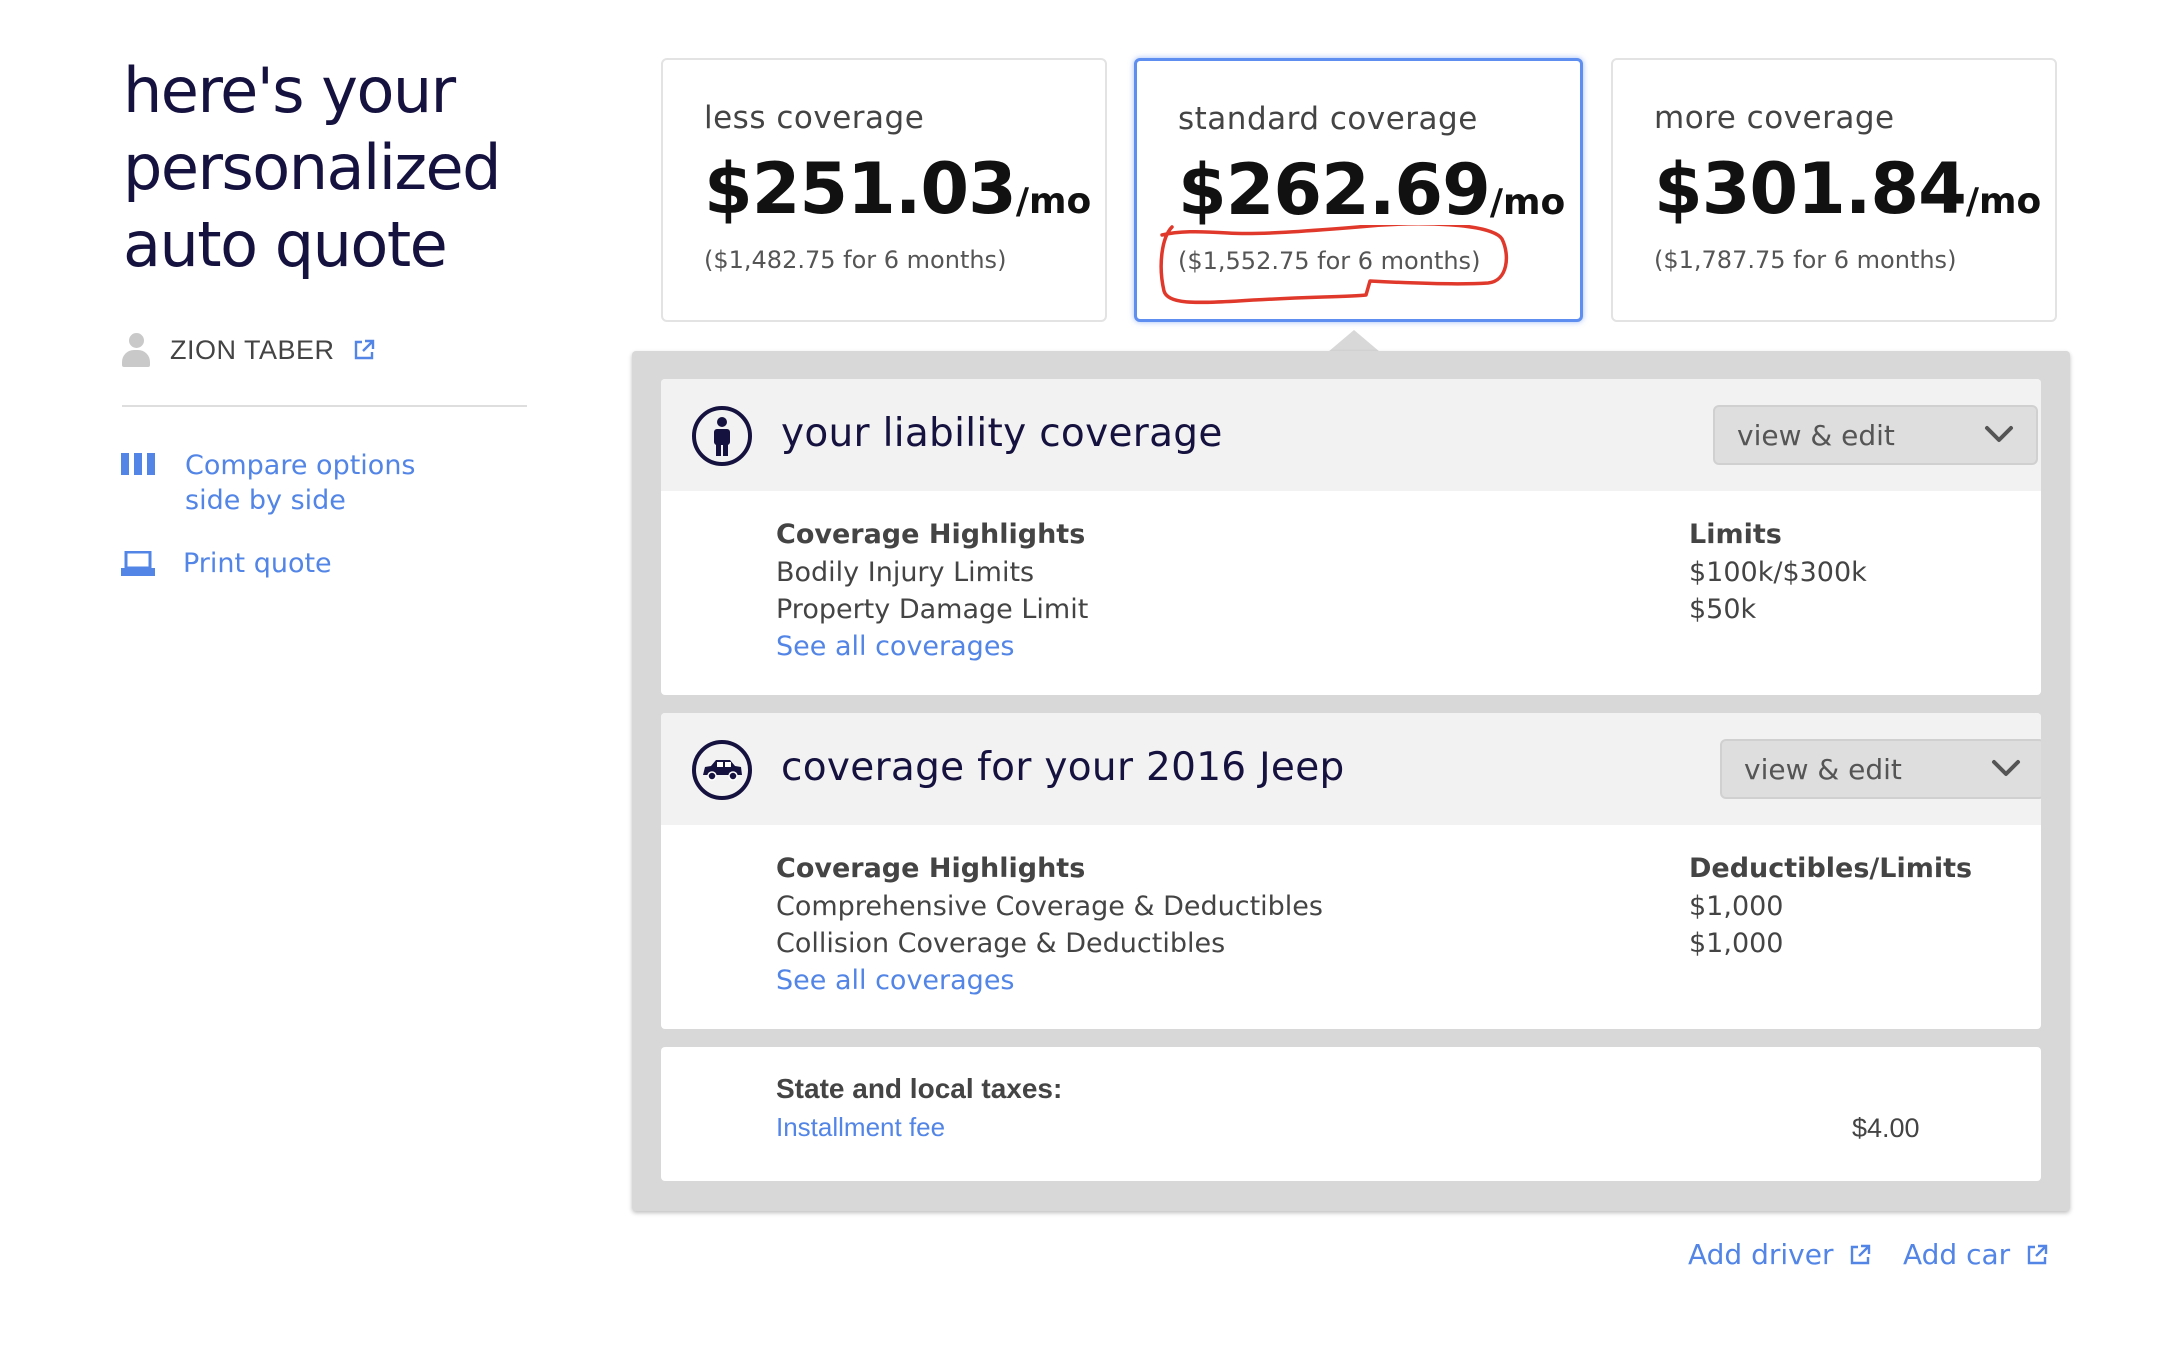 The image size is (2160, 1352). Describe the element at coordinates (1354, 341) in the screenshot. I see `selected-card-pointer` at that location.